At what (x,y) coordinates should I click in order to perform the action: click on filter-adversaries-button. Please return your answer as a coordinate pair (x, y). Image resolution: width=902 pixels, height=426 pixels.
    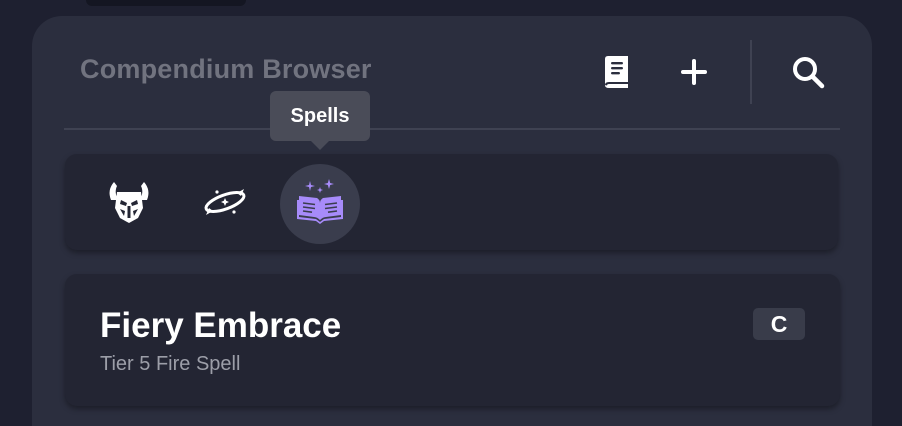
    Looking at the image, I should click on (129, 204).